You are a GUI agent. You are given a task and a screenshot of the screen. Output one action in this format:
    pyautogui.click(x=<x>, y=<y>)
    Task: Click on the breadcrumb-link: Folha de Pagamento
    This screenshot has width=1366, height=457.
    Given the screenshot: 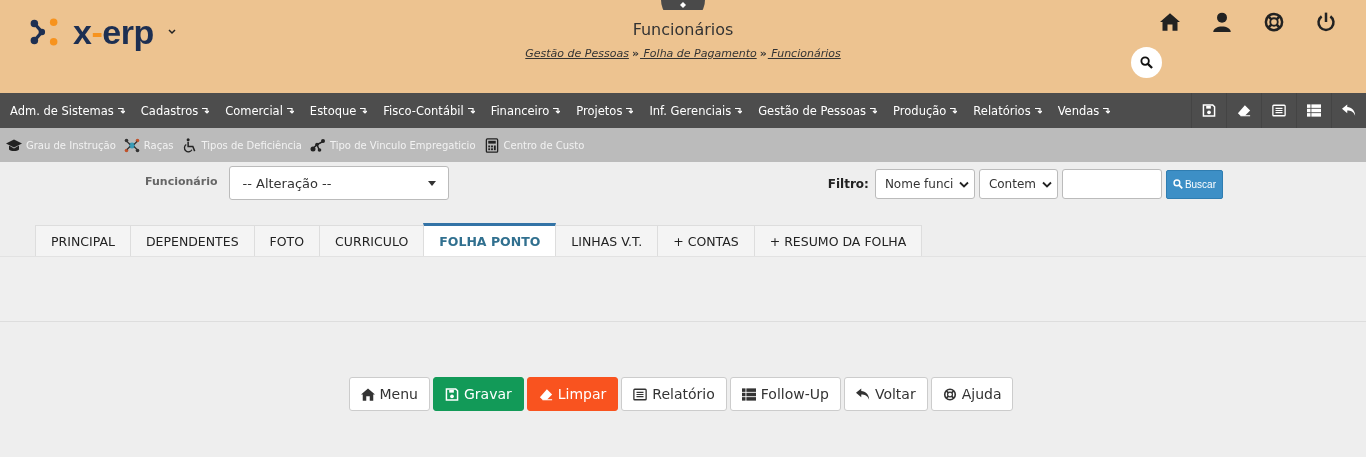 What is the action you would take?
    pyautogui.click(x=698, y=53)
    